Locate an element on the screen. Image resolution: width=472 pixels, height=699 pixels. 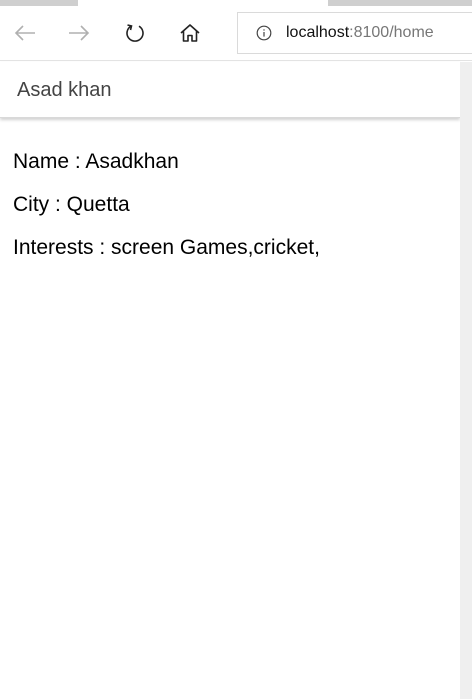
name-line: Name : Asadkhan is located at coordinates (96, 161).